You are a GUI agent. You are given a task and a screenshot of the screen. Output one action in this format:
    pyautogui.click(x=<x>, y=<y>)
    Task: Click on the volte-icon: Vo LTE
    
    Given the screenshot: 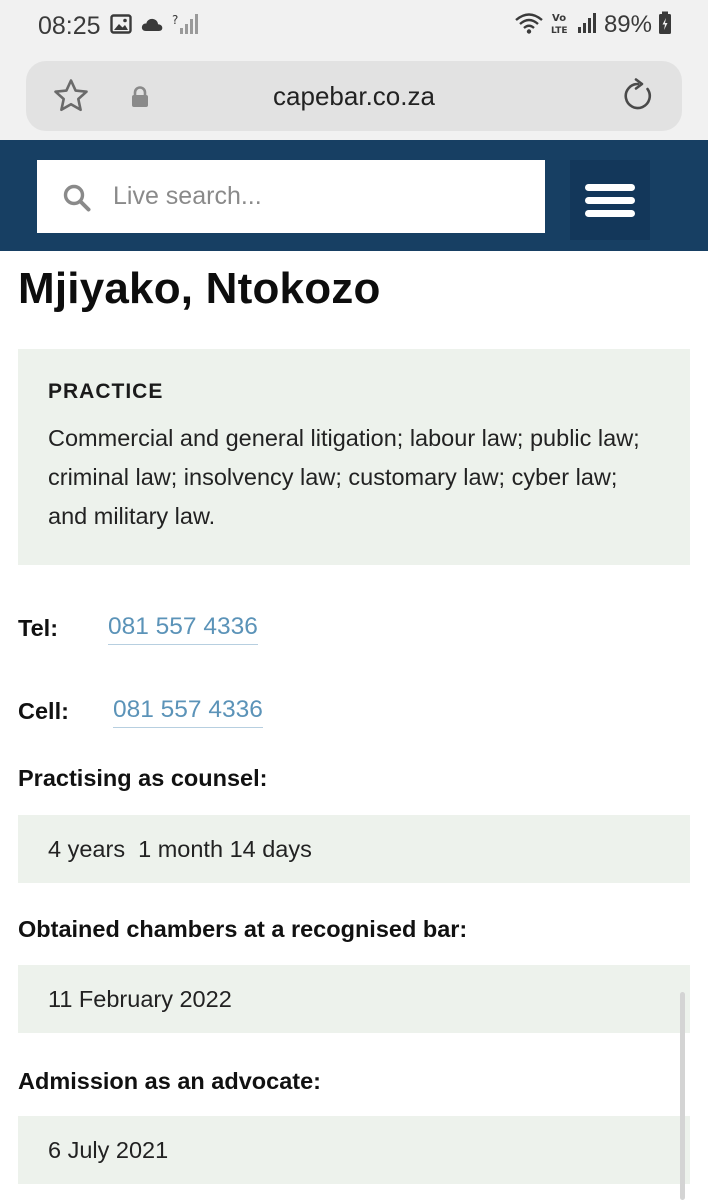 What is the action you would take?
    pyautogui.click(x=561, y=25)
    